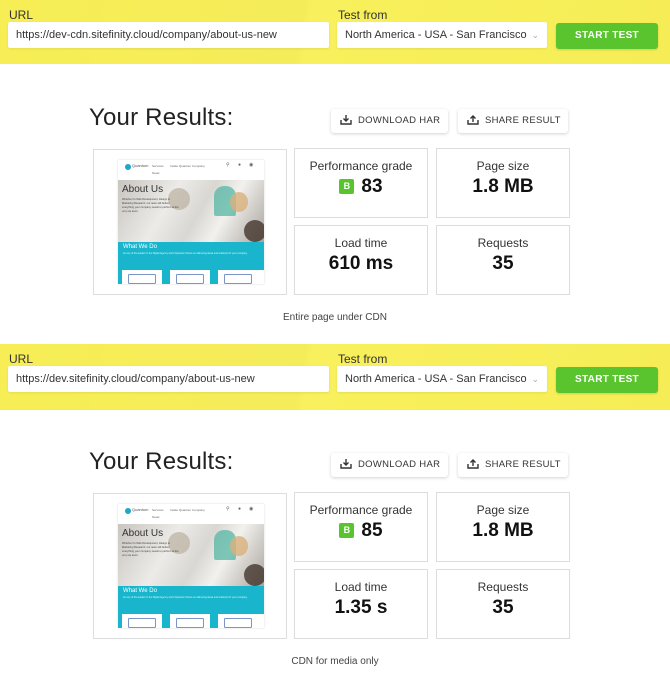  What do you see at coordinates (372, 186) in the screenshot?
I see `performance-grade-value: 83` at bounding box center [372, 186].